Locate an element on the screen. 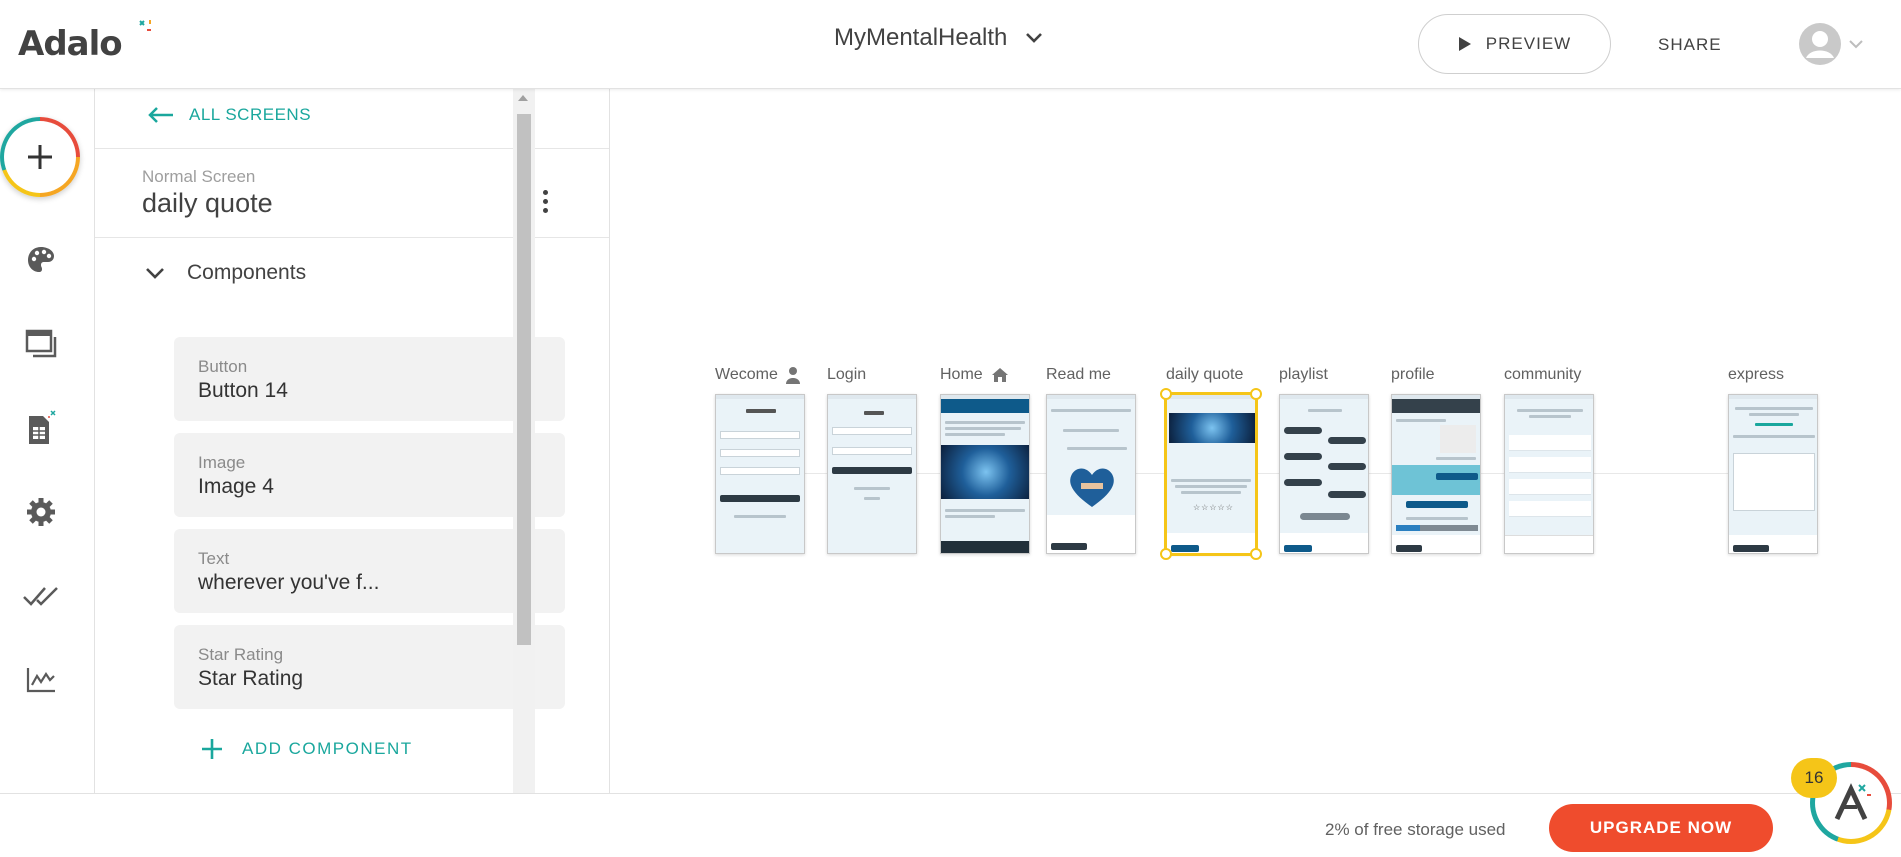  screen-label-text: daily quote is located at coordinates (1205, 374).